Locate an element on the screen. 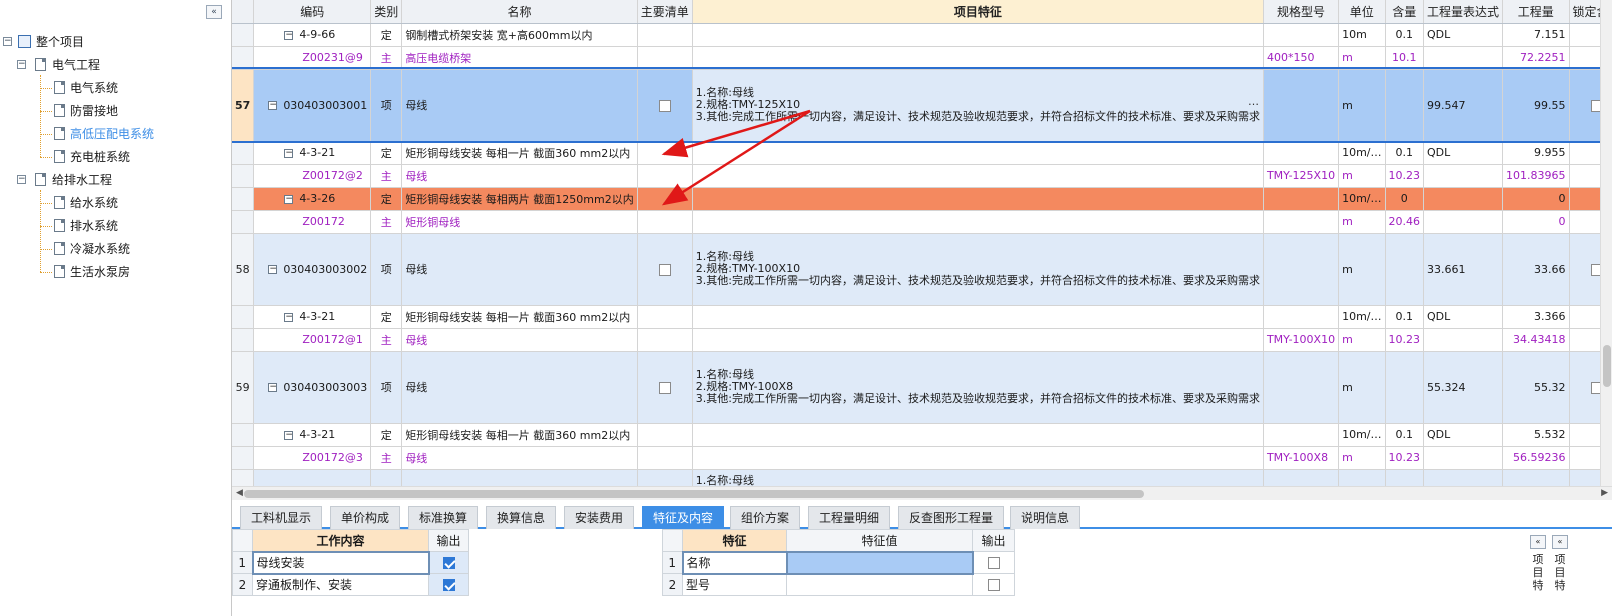 Image resolution: width=1612 pixels, height=616 pixels. work-content-row: 1 母线安装 is located at coordinates (350, 562).